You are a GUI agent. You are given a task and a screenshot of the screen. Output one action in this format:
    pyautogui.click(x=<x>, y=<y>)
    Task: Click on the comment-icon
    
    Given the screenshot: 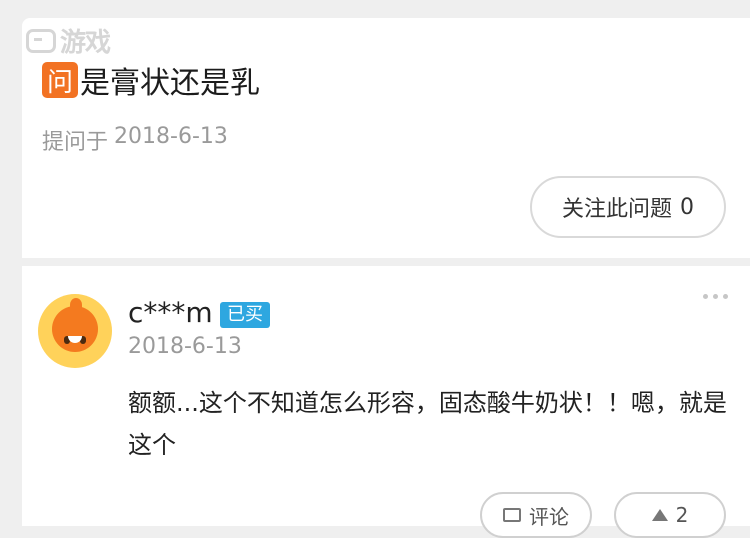 What is the action you would take?
    pyautogui.click(x=512, y=515)
    